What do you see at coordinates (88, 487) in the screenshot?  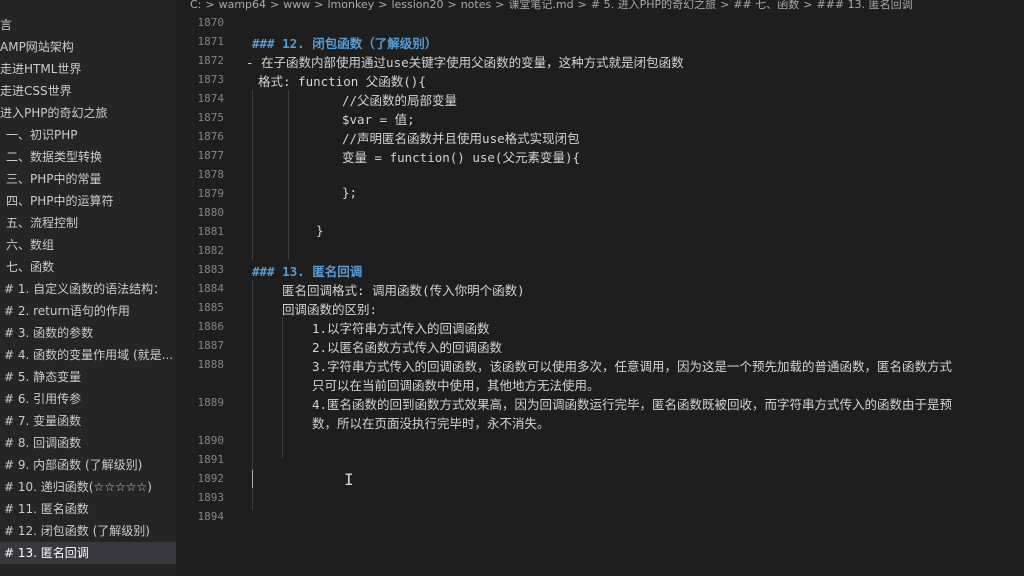 I see `sidebar-item: # 10. 递归函数(☆☆☆☆☆)` at bounding box center [88, 487].